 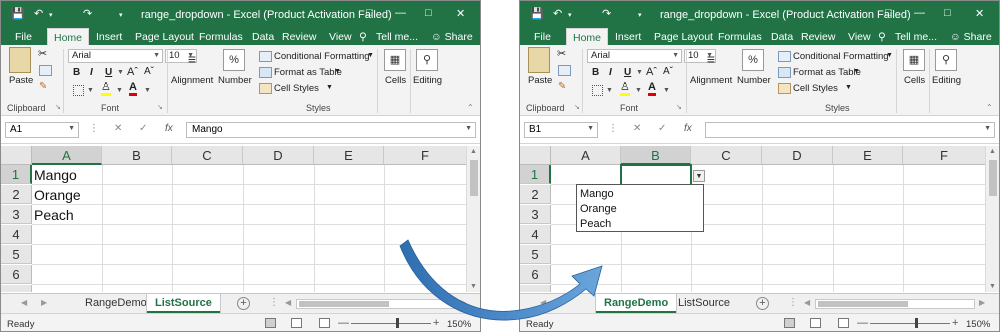 I want to click on zoom-level: 150%, so click(x=978, y=324).